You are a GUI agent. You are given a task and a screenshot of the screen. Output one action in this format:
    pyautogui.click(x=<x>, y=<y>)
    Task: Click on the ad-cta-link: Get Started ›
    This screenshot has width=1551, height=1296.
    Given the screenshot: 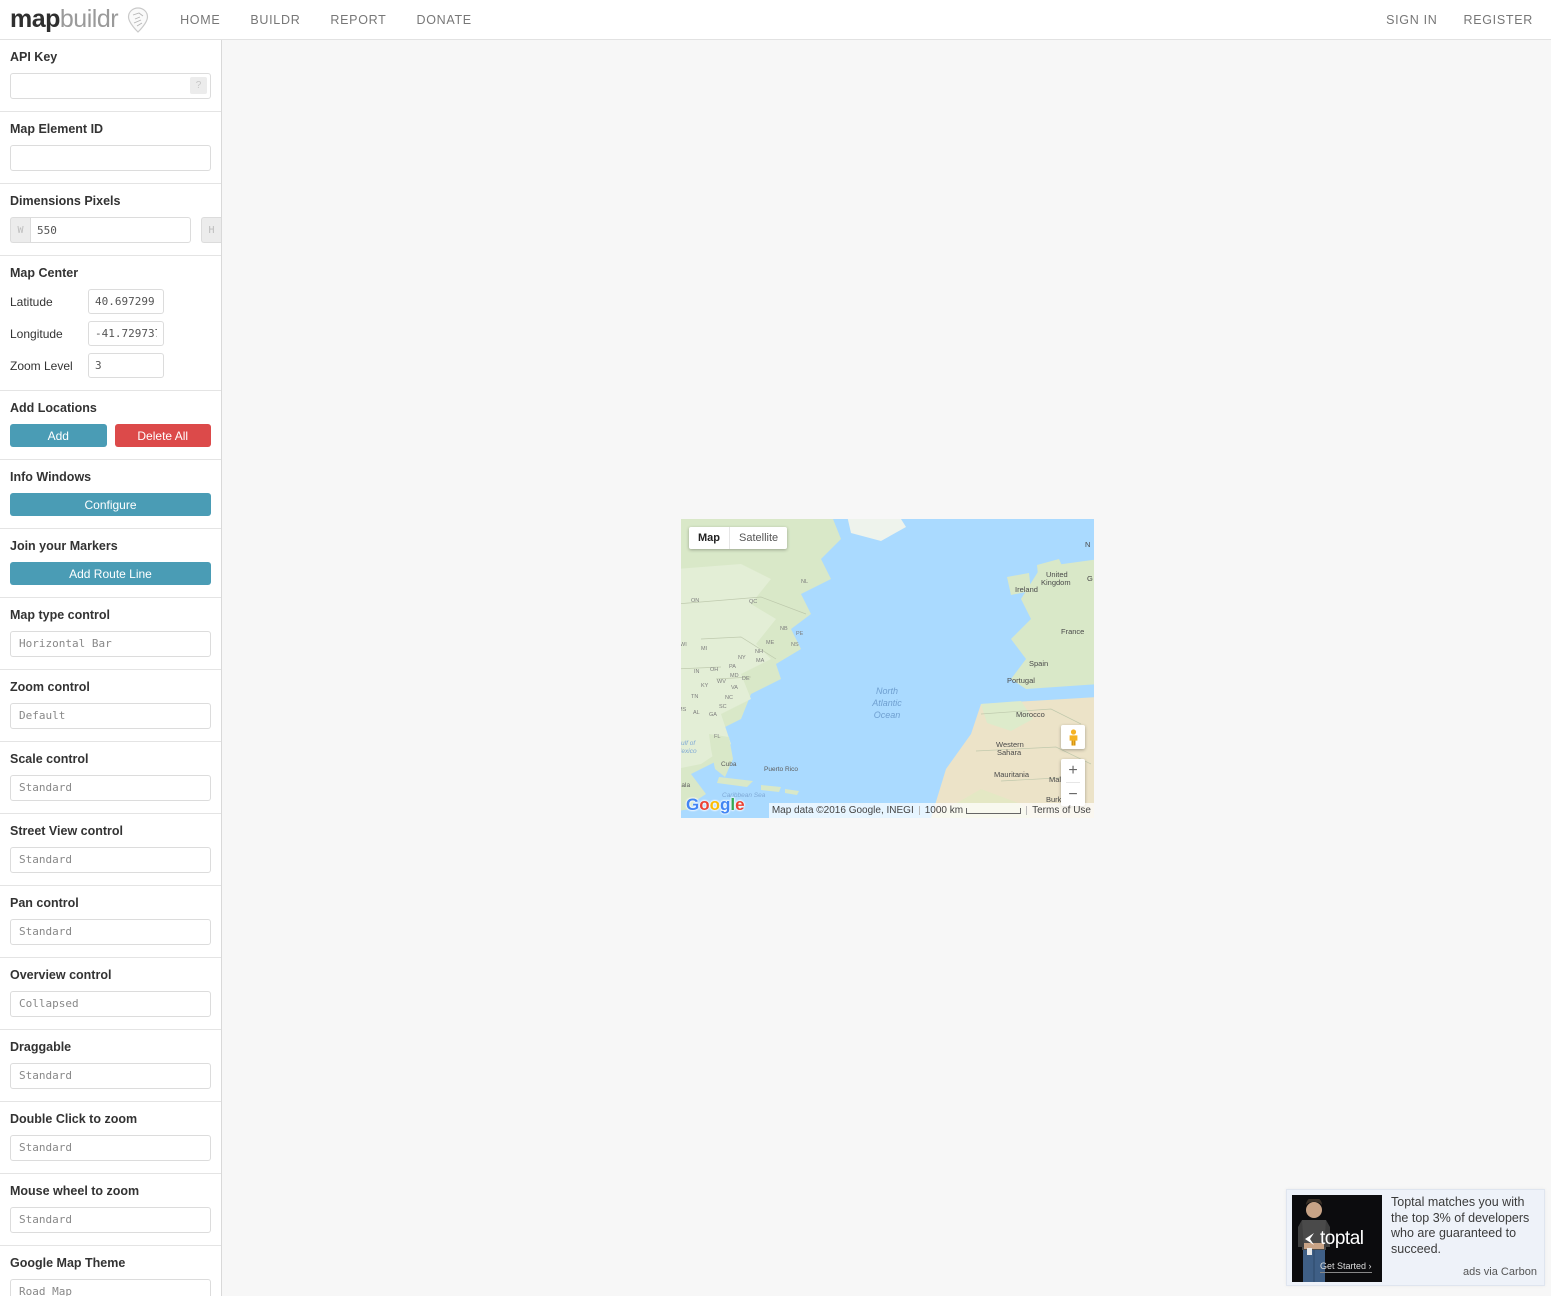 What is the action you would take?
    pyautogui.click(x=1346, y=1267)
    